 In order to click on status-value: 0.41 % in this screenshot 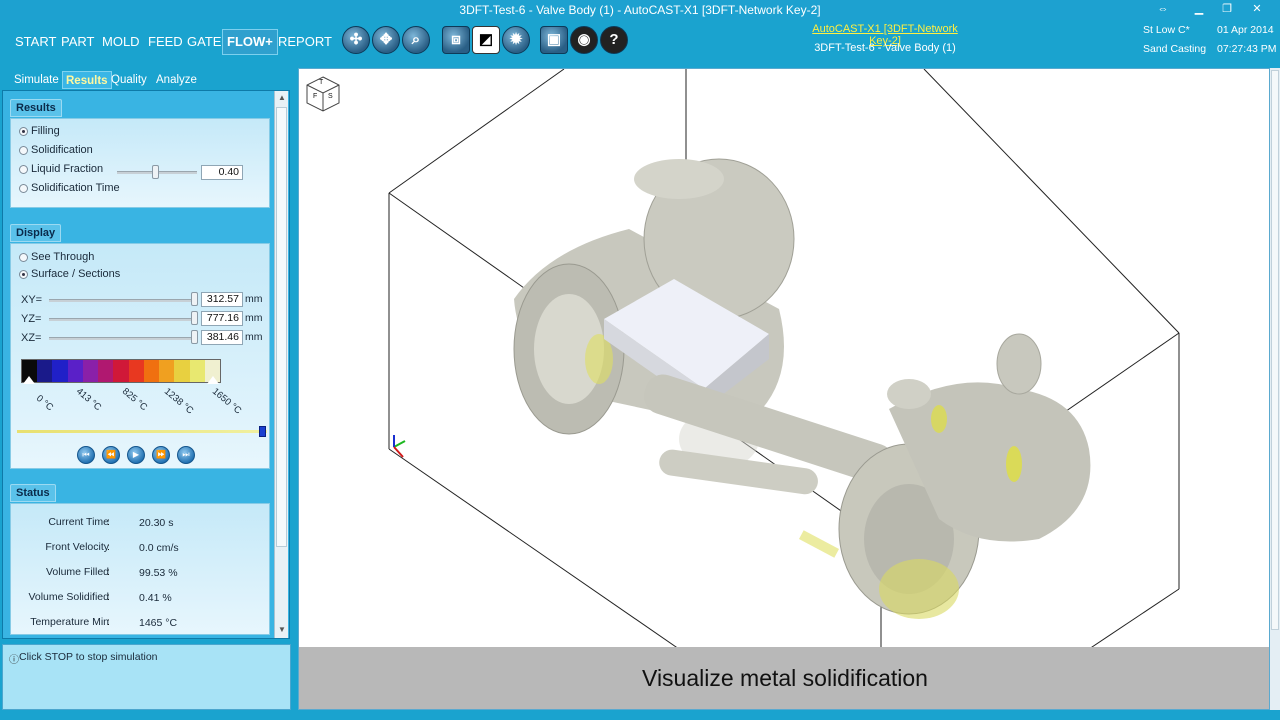, I will do `click(155, 598)`.